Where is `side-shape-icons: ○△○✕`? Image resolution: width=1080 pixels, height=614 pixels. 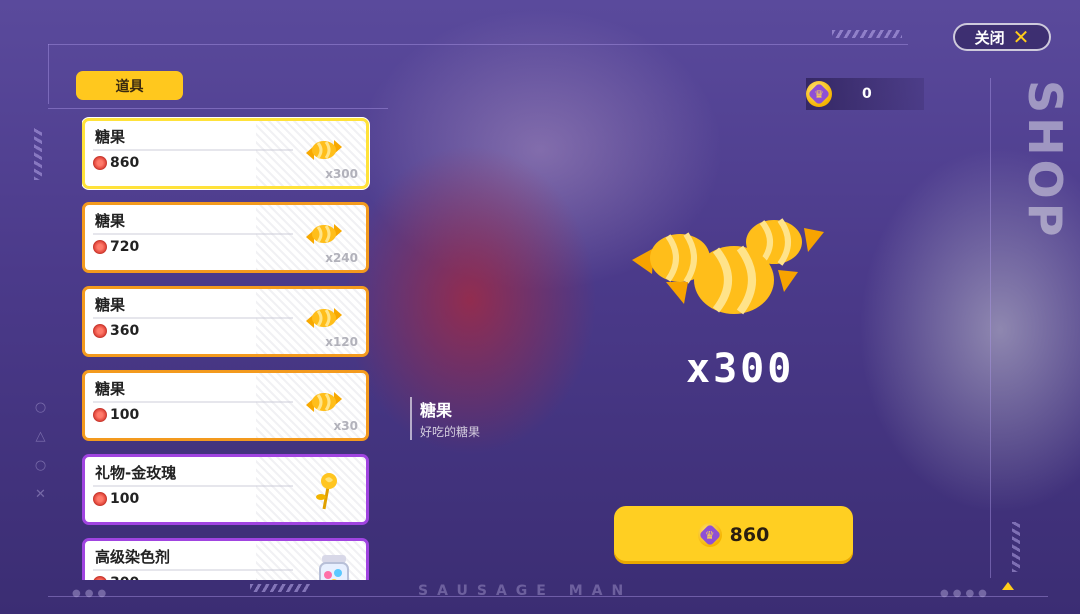
side-shape-icons: ○△○✕ is located at coordinates (40, 458).